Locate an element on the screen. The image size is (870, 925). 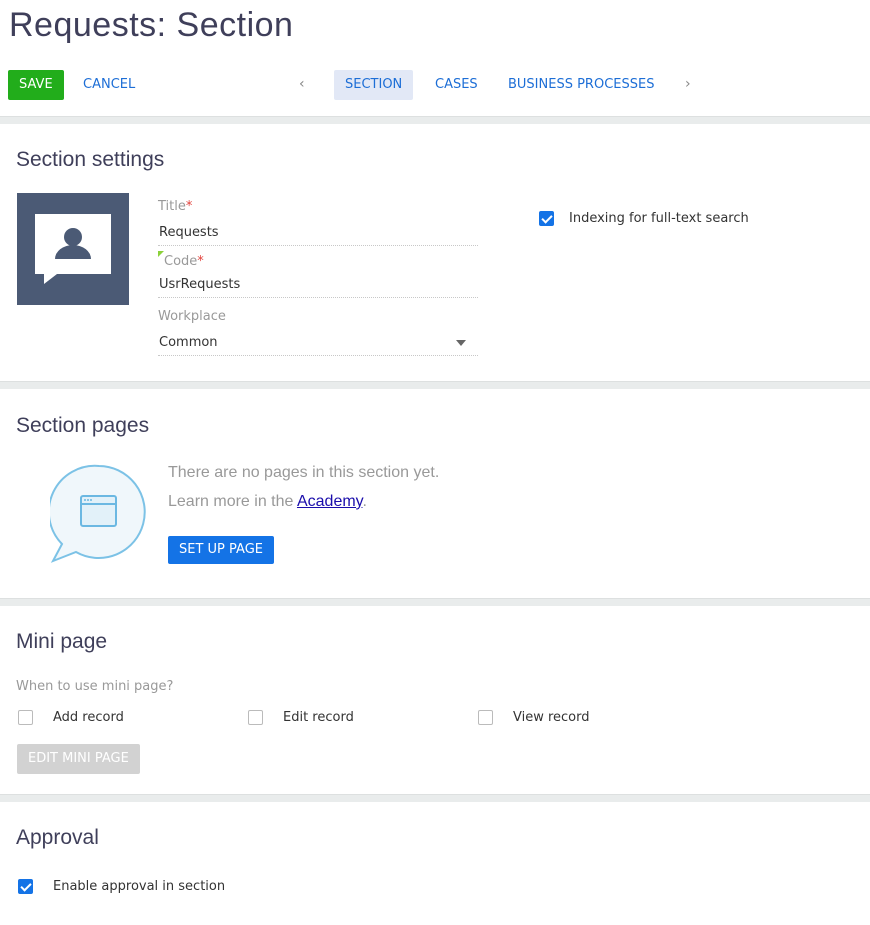
page-bubble-icon is located at coordinates (98, 513).